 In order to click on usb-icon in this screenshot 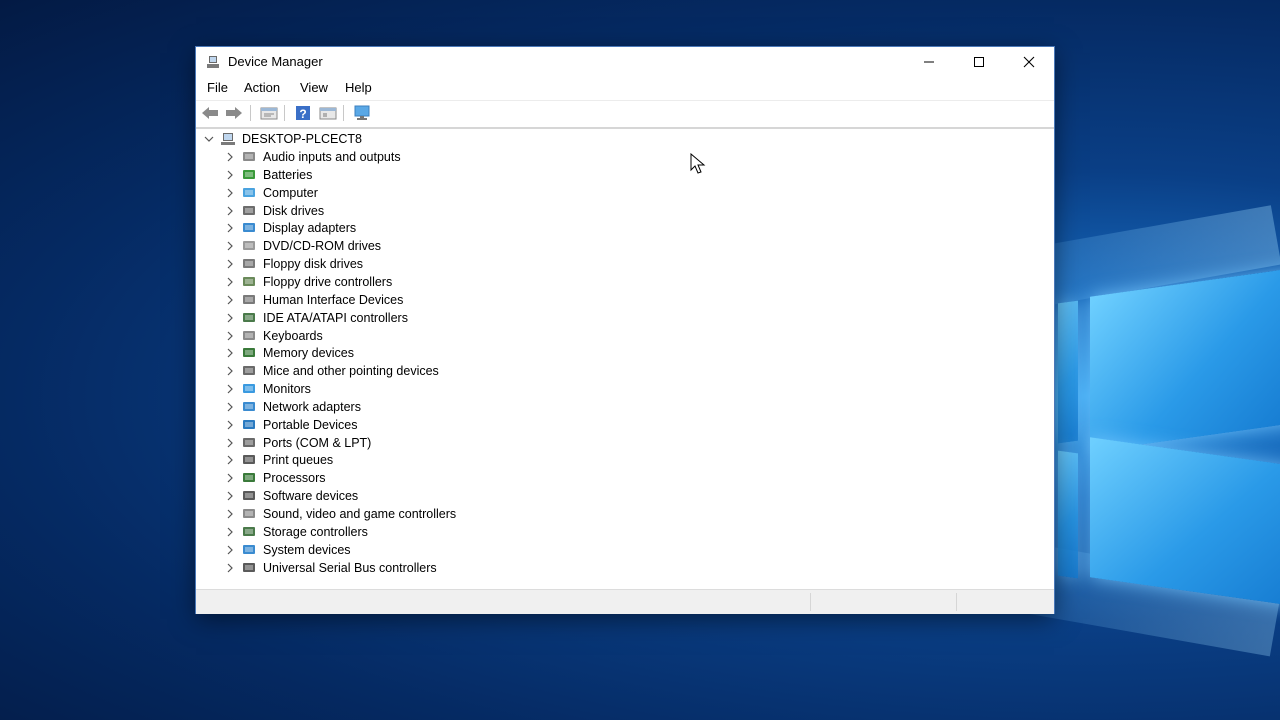, I will do `click(249, 568)`.